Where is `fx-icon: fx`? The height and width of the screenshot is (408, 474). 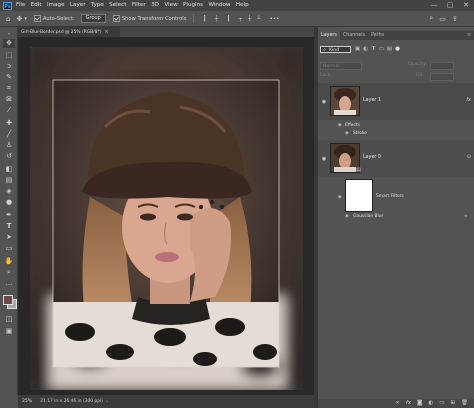
fx-icon: fx is located at coordinates (468, 100).